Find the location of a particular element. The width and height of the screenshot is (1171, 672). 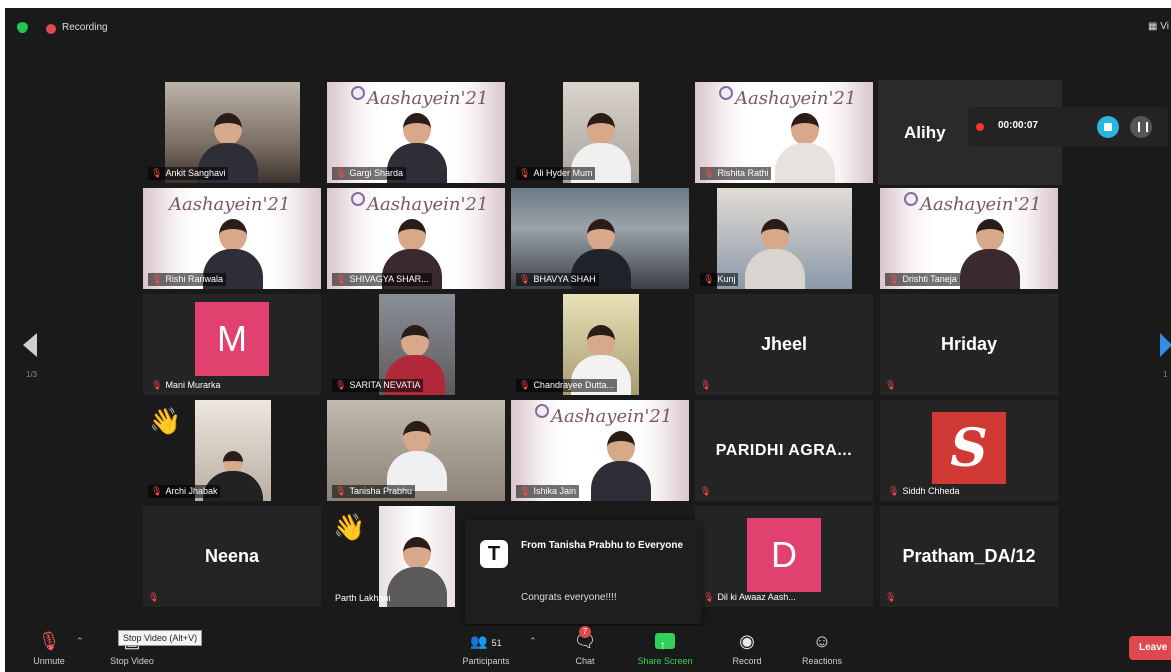

video-tile: Aashayein'21 🎙 Drishti Taneja is located at coordinates (969, 238).